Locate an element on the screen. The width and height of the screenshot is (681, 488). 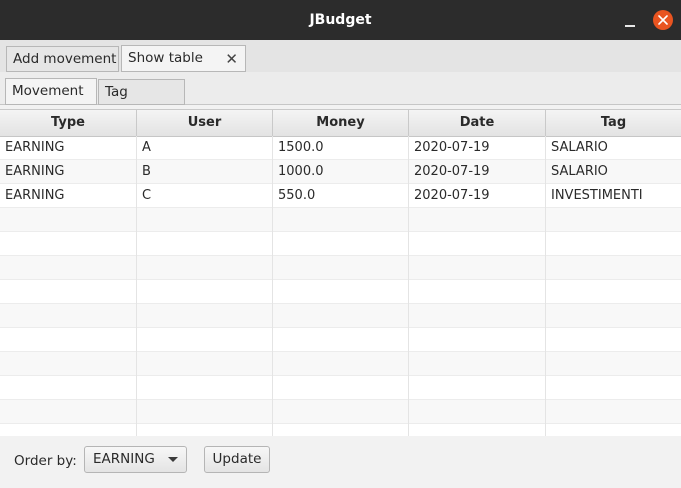
column-header-money: Money is located at coordinates (341, 123).